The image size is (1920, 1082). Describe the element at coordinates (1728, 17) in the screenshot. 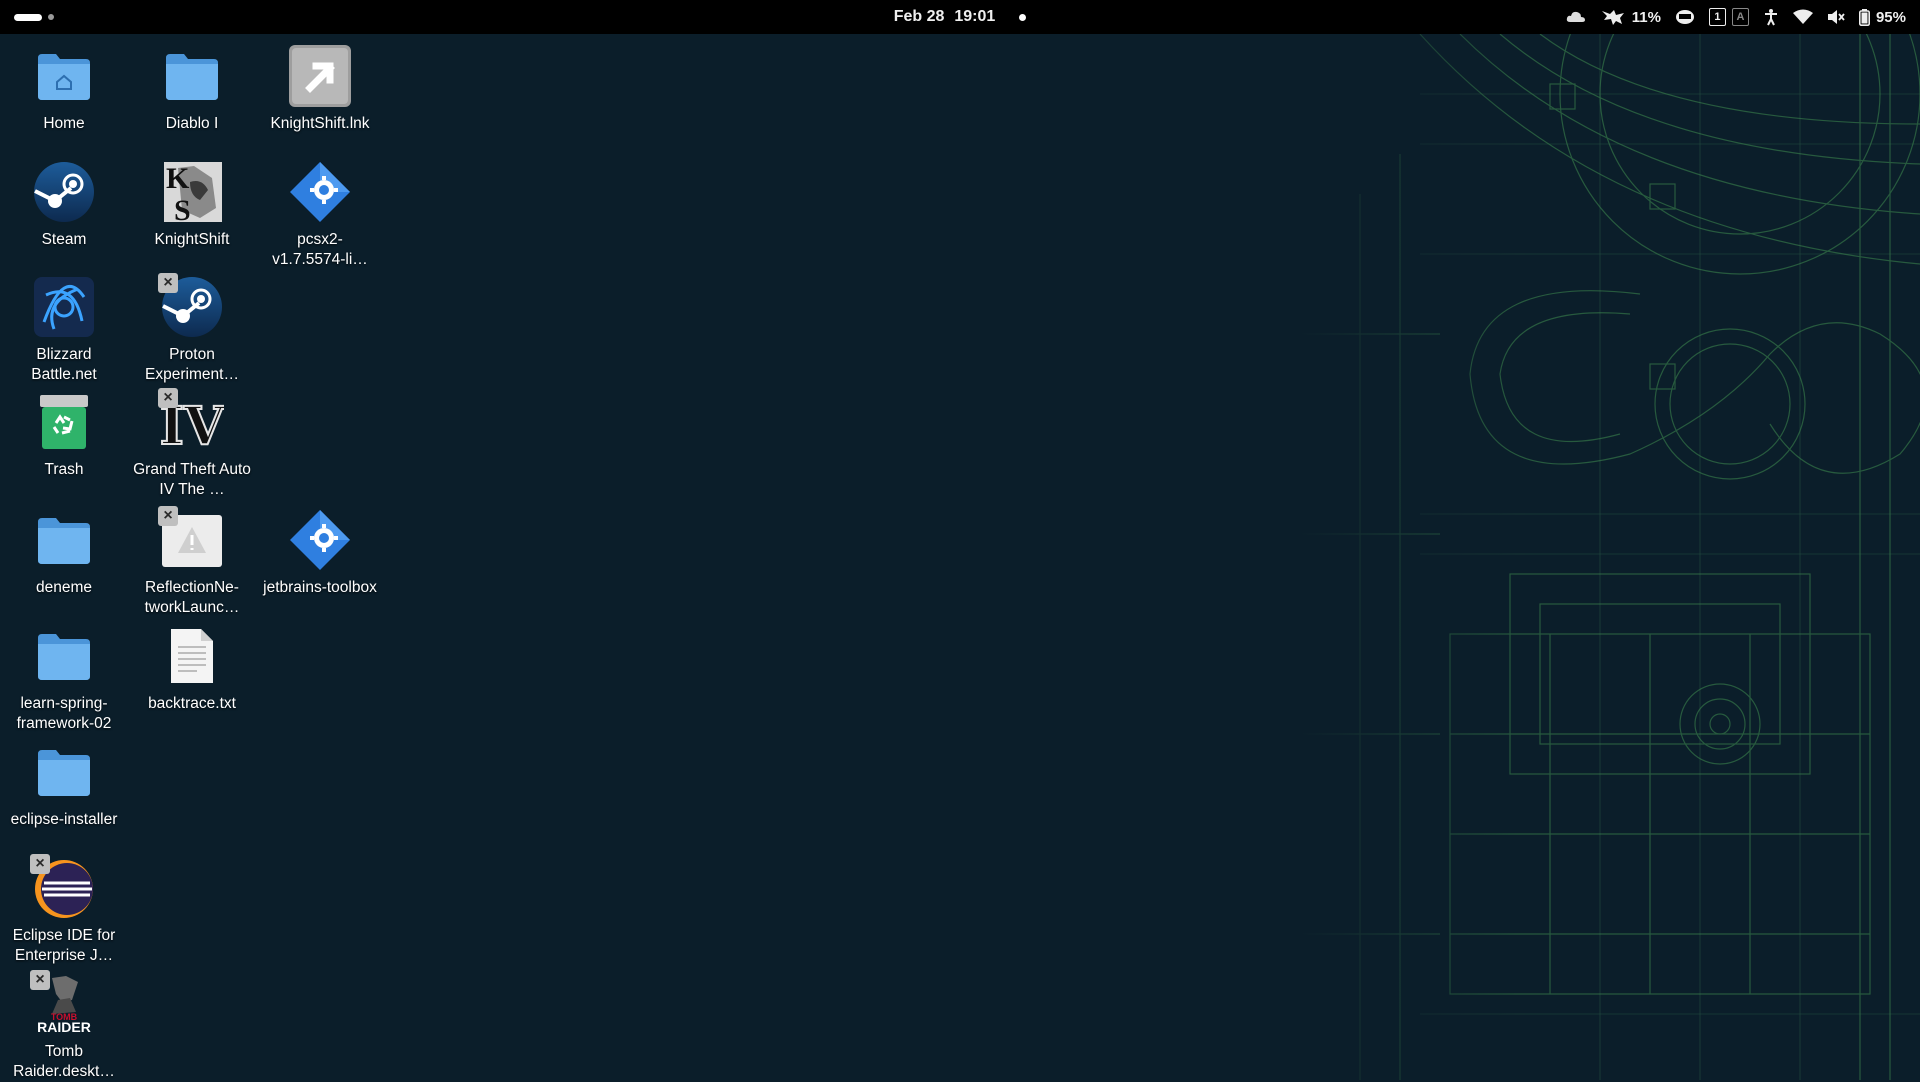

I see `workspace-switcher: 1 A` at that location.